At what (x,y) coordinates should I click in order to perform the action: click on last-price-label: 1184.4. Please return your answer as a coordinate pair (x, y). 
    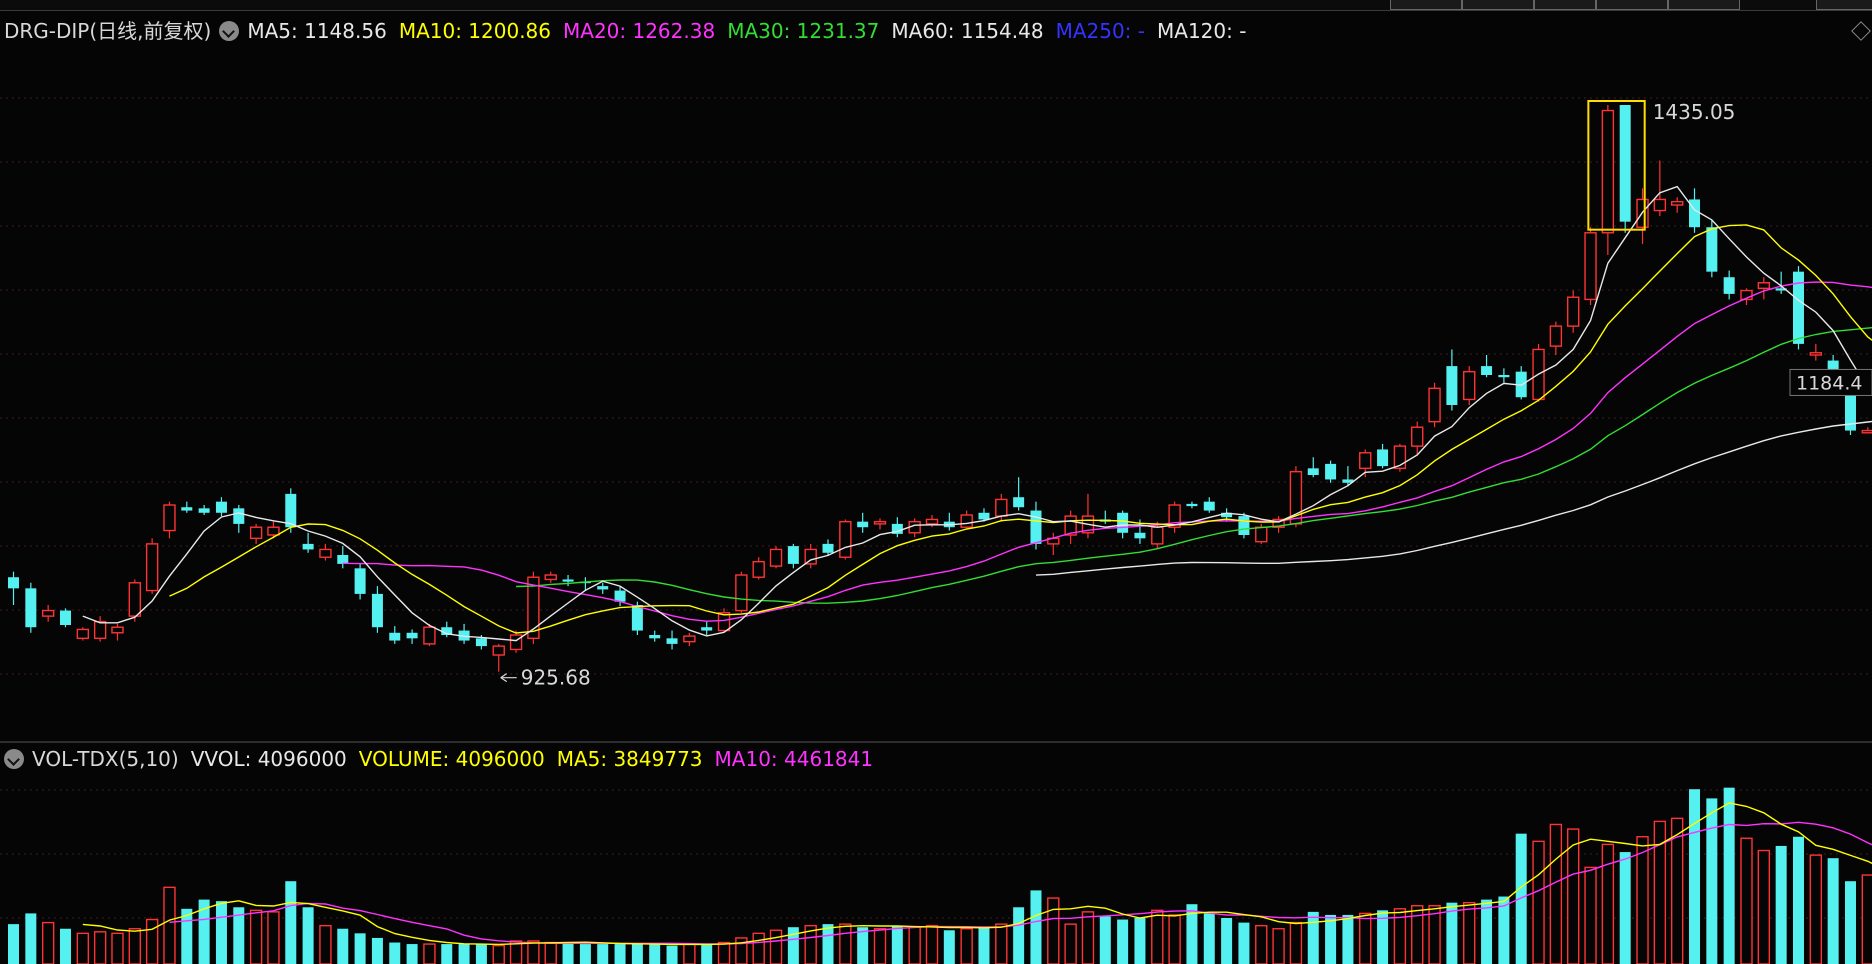
    Looking at the image, I should click on (1829, 383).